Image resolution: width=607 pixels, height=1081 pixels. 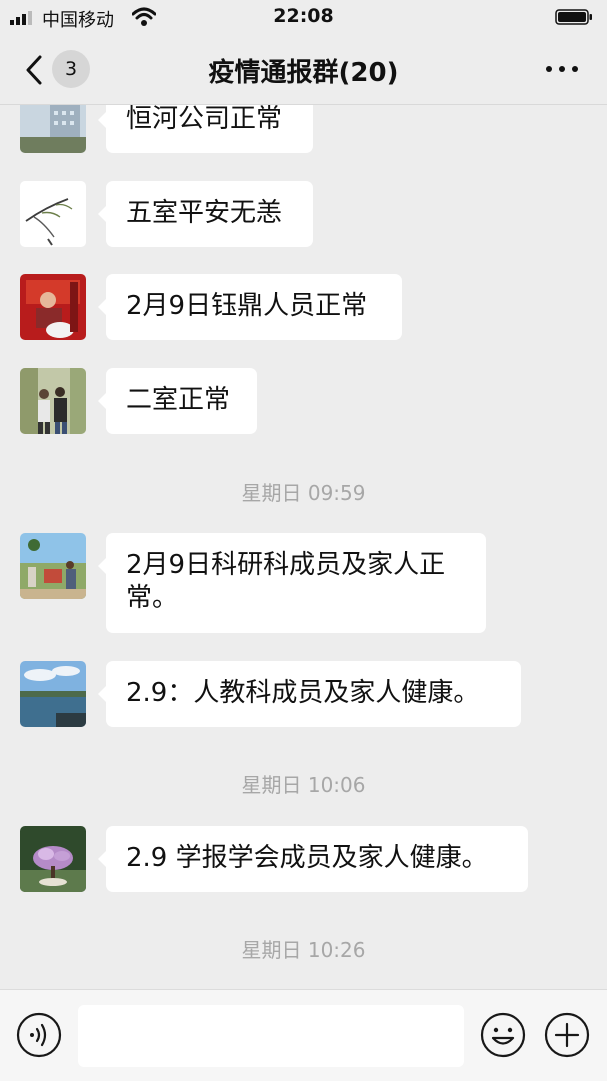 I want to click on status-time: 22:08, so click(x=303, y=16).